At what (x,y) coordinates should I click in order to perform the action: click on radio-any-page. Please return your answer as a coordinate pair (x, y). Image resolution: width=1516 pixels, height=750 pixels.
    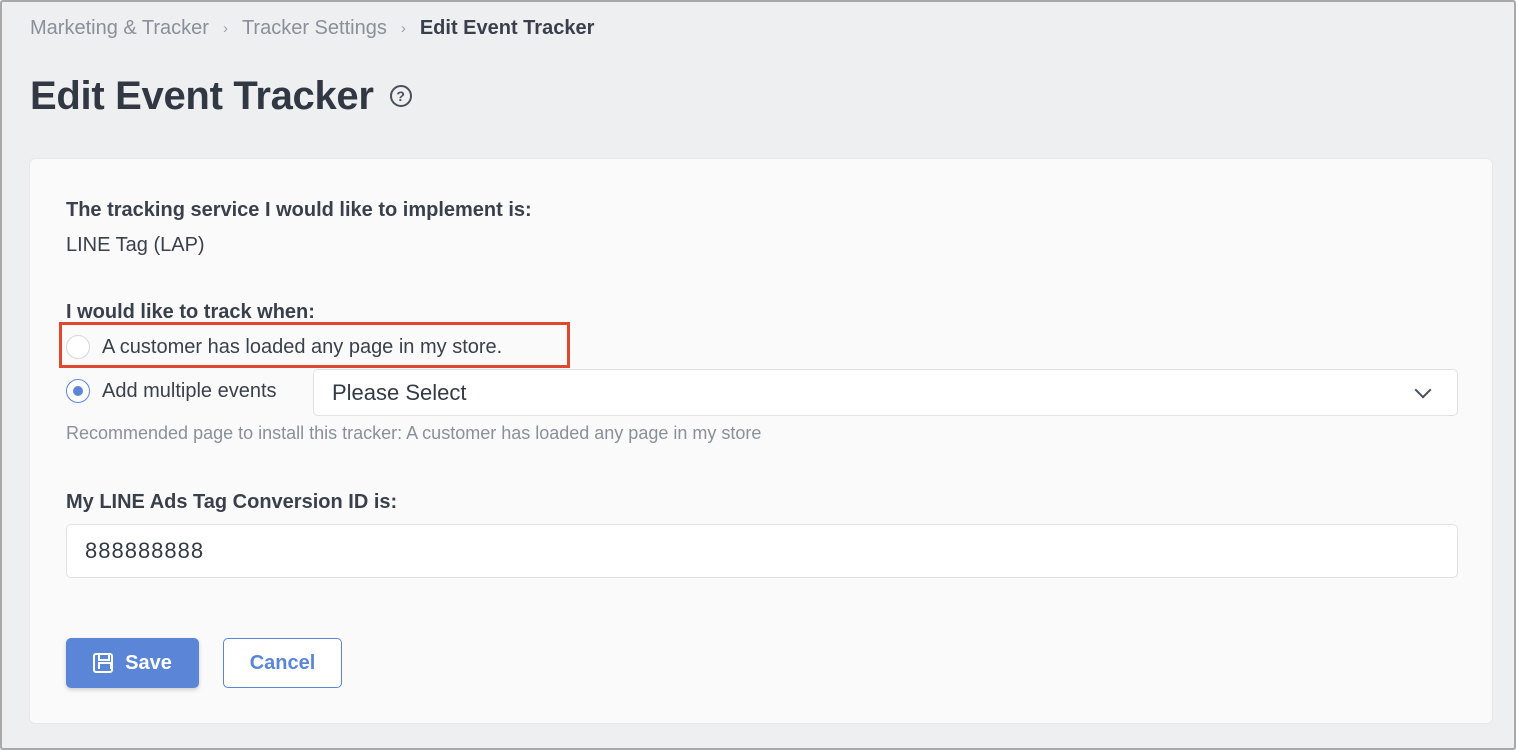
    Looking at the image, I should click on (78, 347).